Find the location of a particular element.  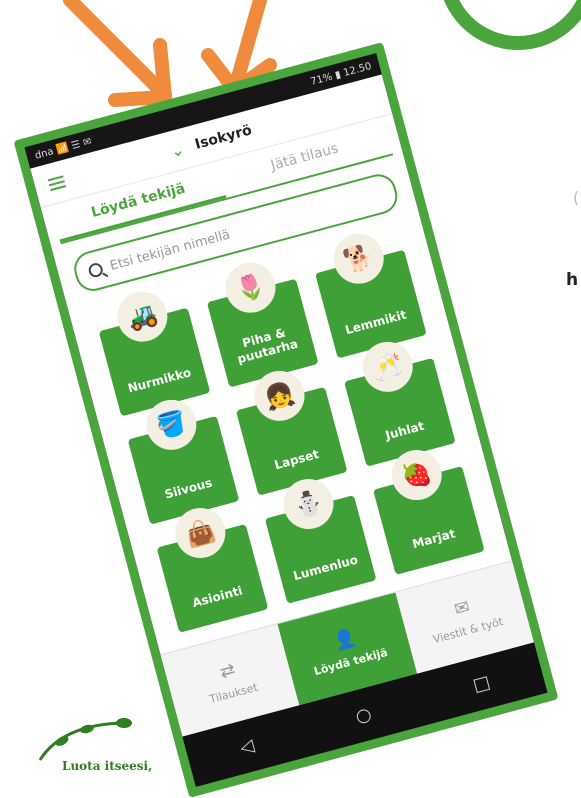

back-icon: ◁ is located at coordinates (247, 746).